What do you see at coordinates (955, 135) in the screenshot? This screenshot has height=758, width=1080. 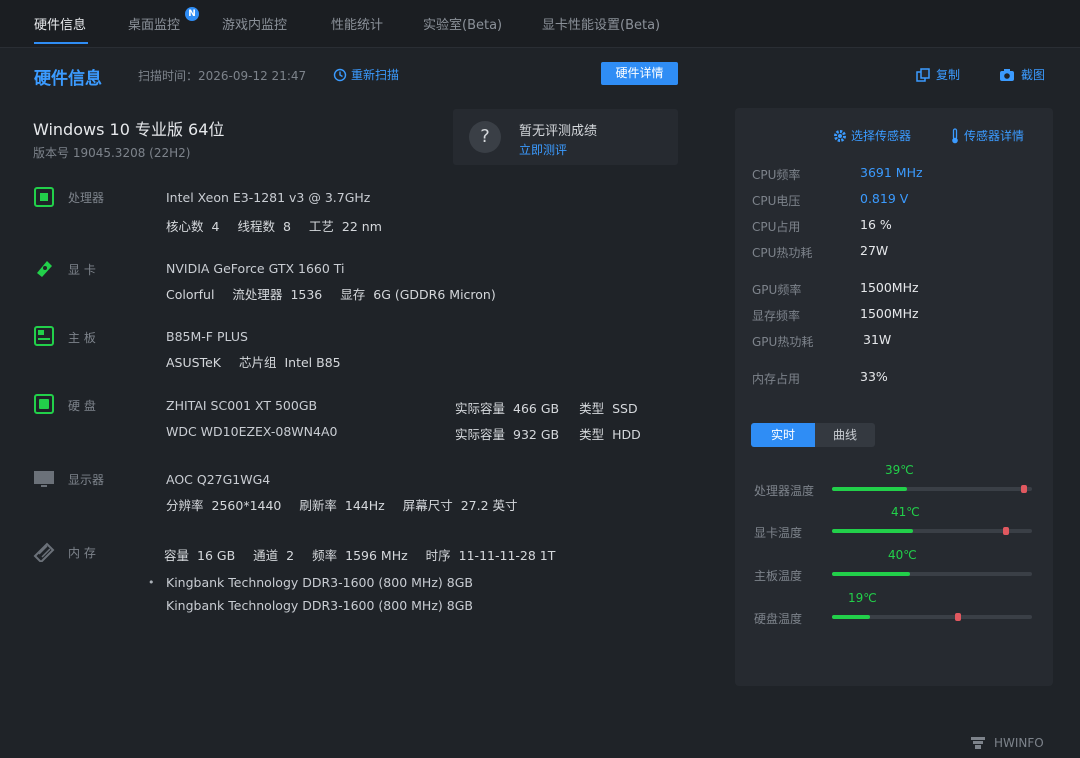 I see `thermometer-icon` at bounding box center [955, 135].